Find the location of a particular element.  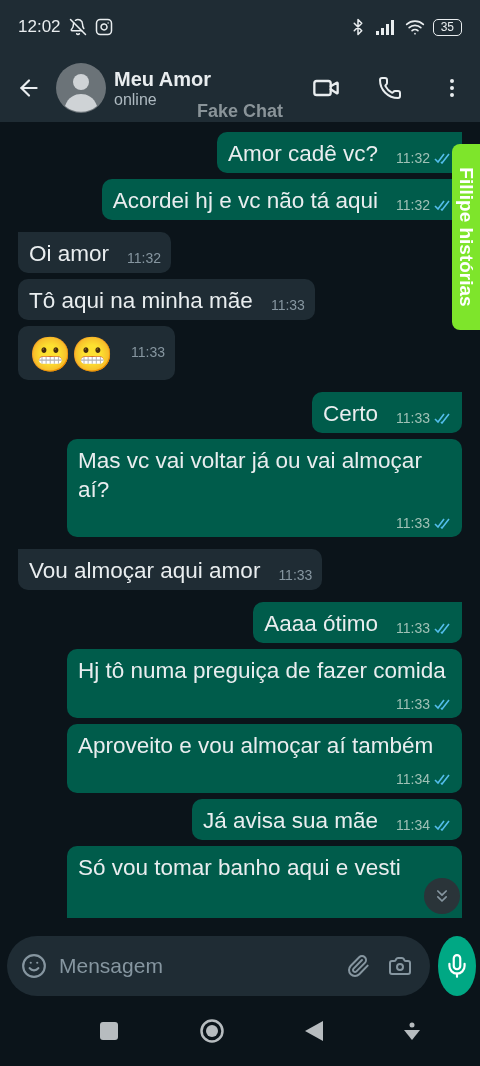

side-tag: Fillipe histórias is located at coordinates (466, 237).